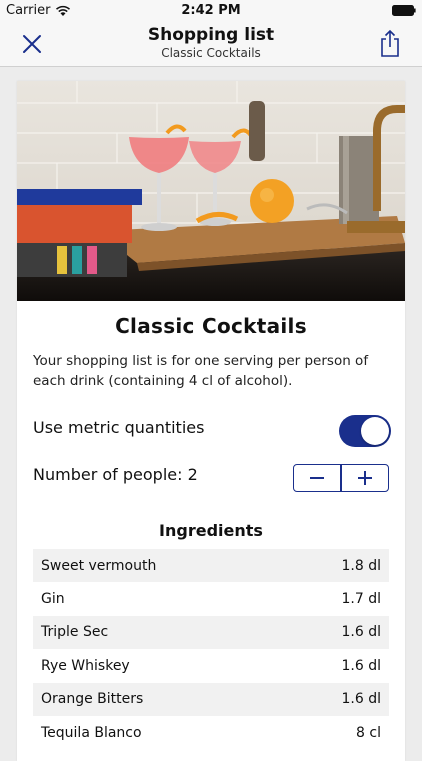  I want to click on metric-quantities-toggle, so click(365, 431).